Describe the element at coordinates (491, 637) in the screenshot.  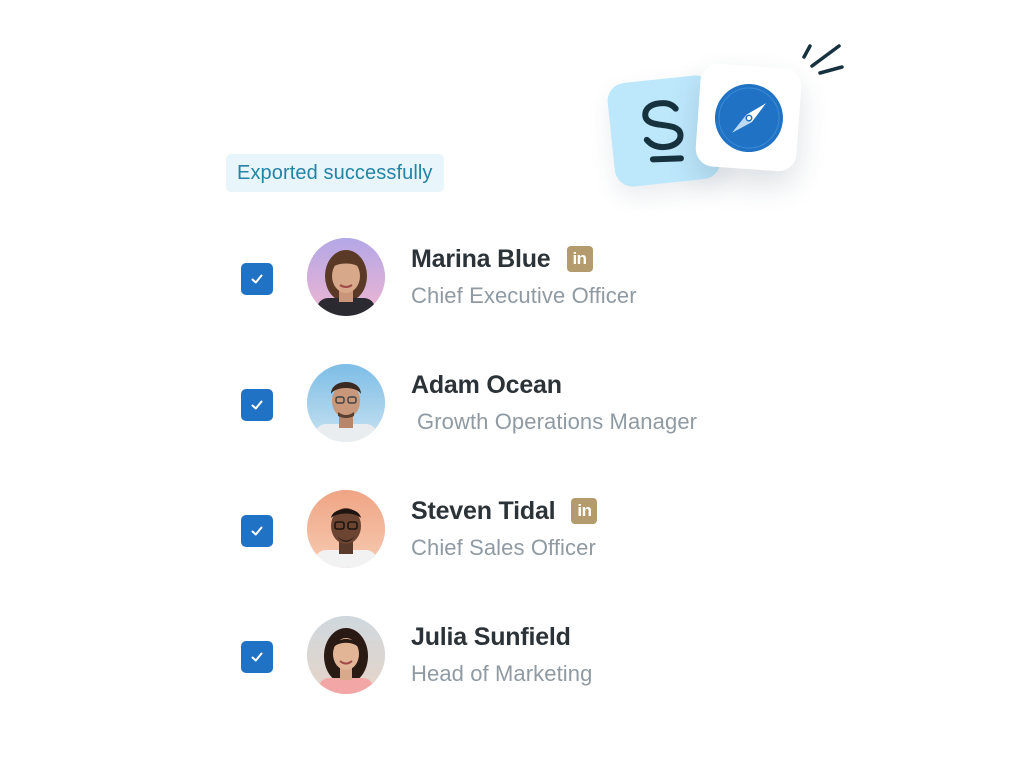
I see `contact-name: Julia Sunfield` at that location.